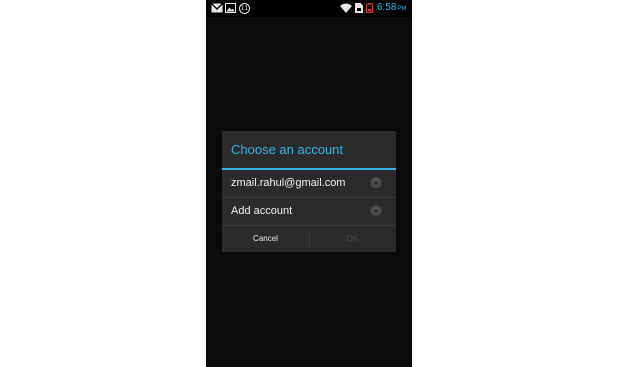  What do you see at coordinates (346, 8) in the screenshot?
I see `wifi-icon` at bounding box center [346, 8].